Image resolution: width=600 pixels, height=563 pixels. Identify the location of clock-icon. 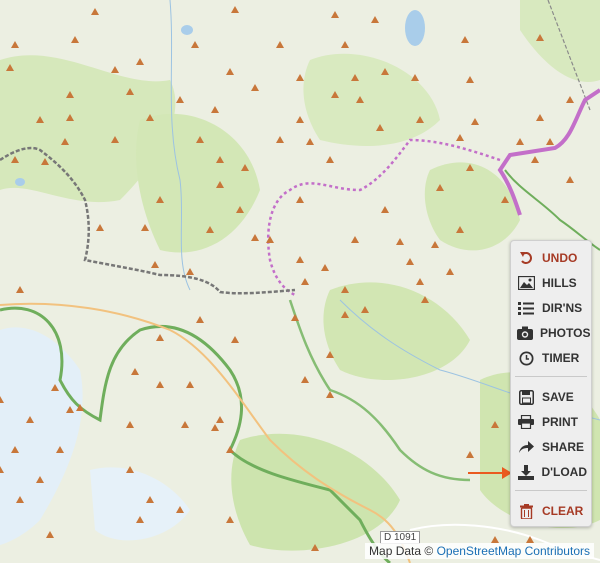
(526, 358).